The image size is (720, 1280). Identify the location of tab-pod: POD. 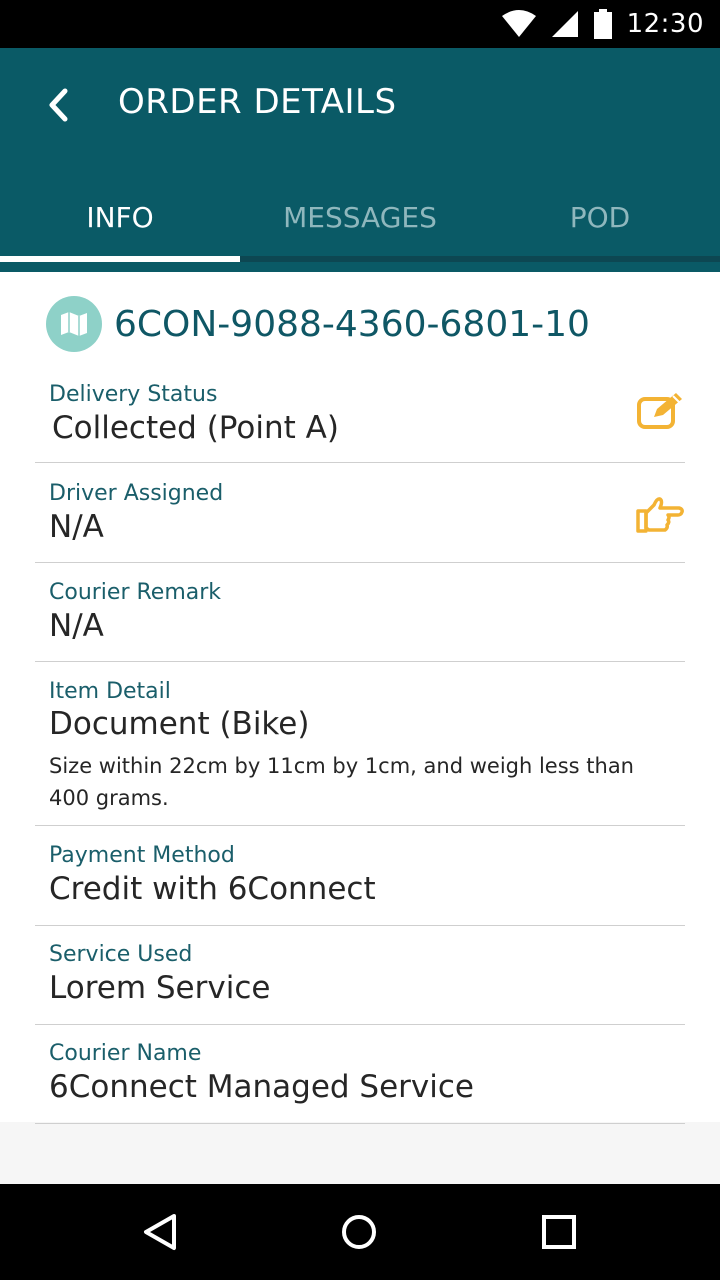
(600, 217).